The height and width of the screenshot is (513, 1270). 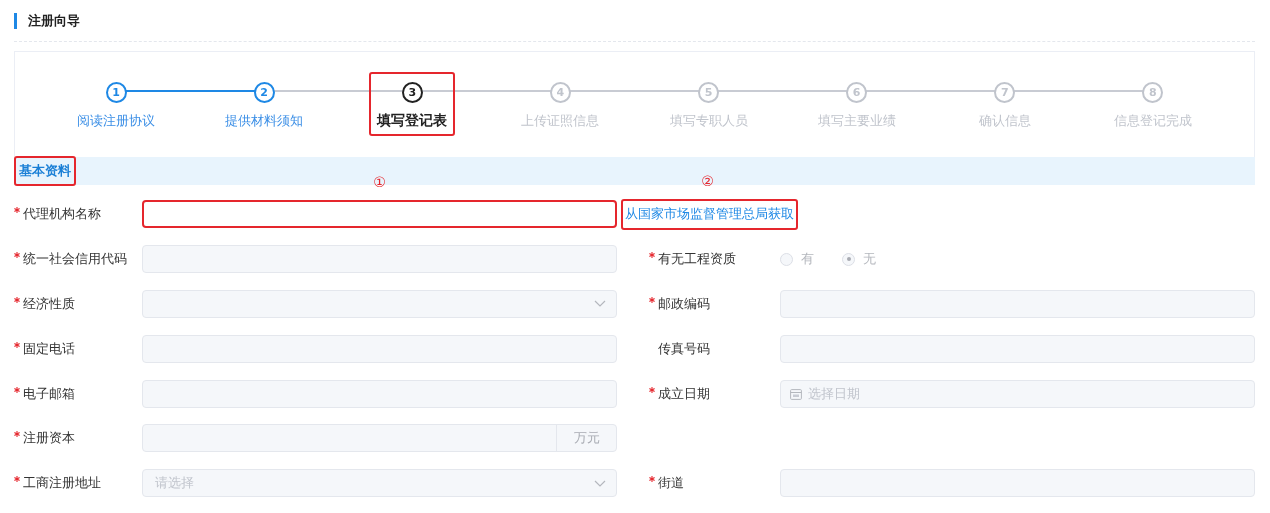 I want to click on step-label: 上传证照信息, so click(x=560, y=121).